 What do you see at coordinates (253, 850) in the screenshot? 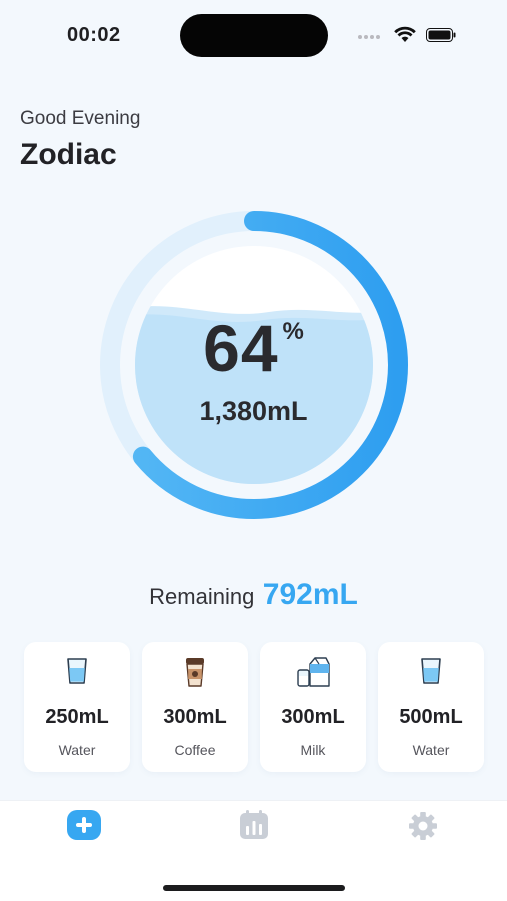
I see `tab-bar` at bounding box center [253, 850].